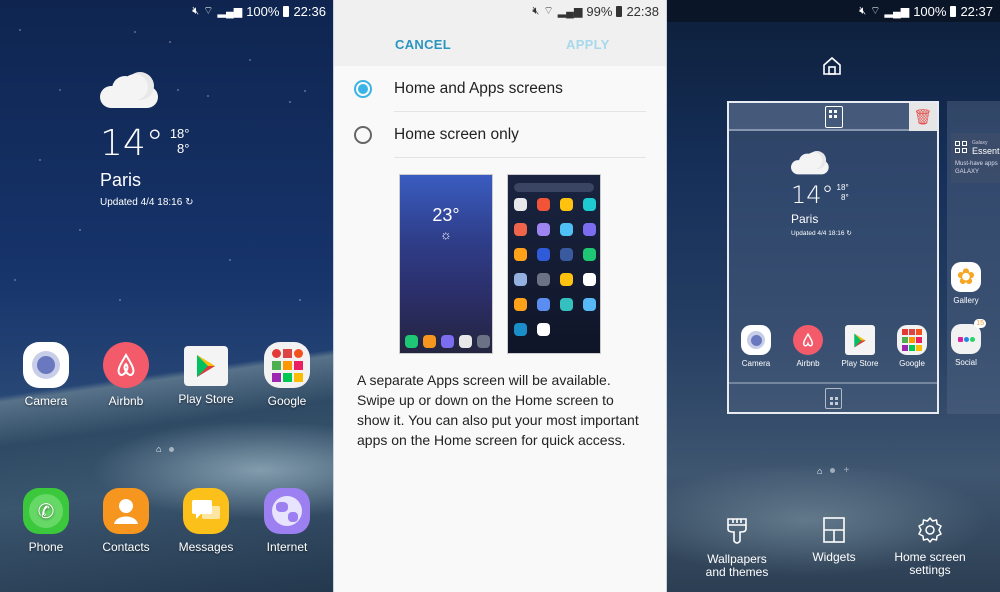  What do you see at coordinates (833, 257) in the screenshot?
I see `home-page-card: 🗑︎ 14° 18° 8° Paris Updated 4/4 18:16 ↻` at bounding box center [833, 257].